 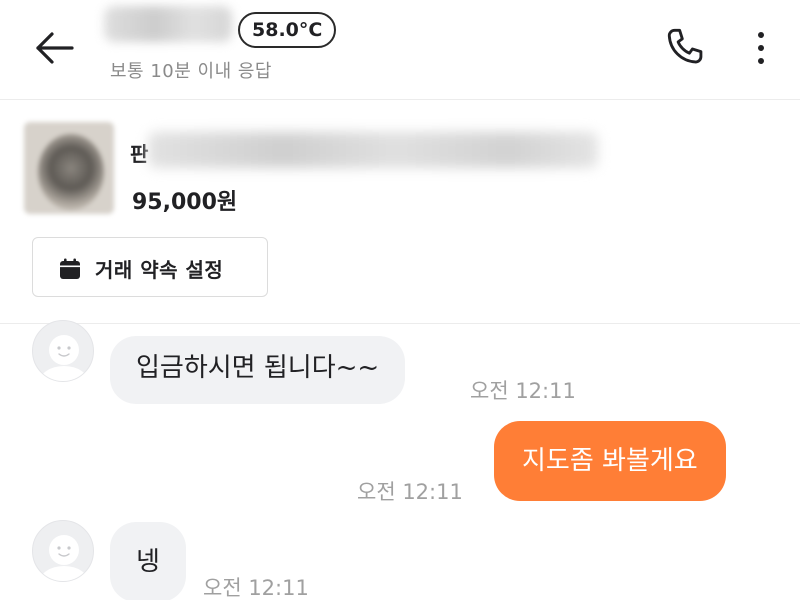 I want to click on more-vertical-icon, so click(x=761, y=48).